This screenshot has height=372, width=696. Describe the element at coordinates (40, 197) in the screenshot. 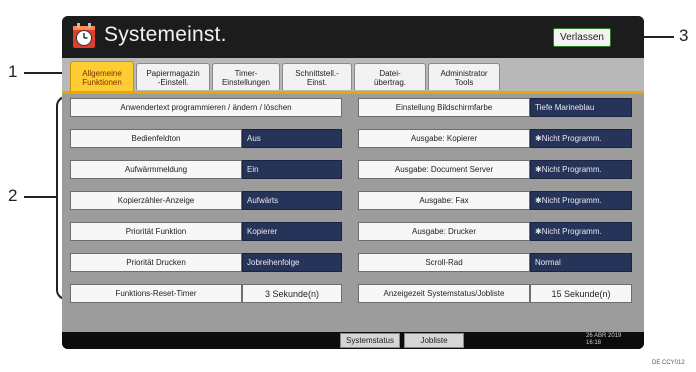

I see `callout-2-line` at that location.